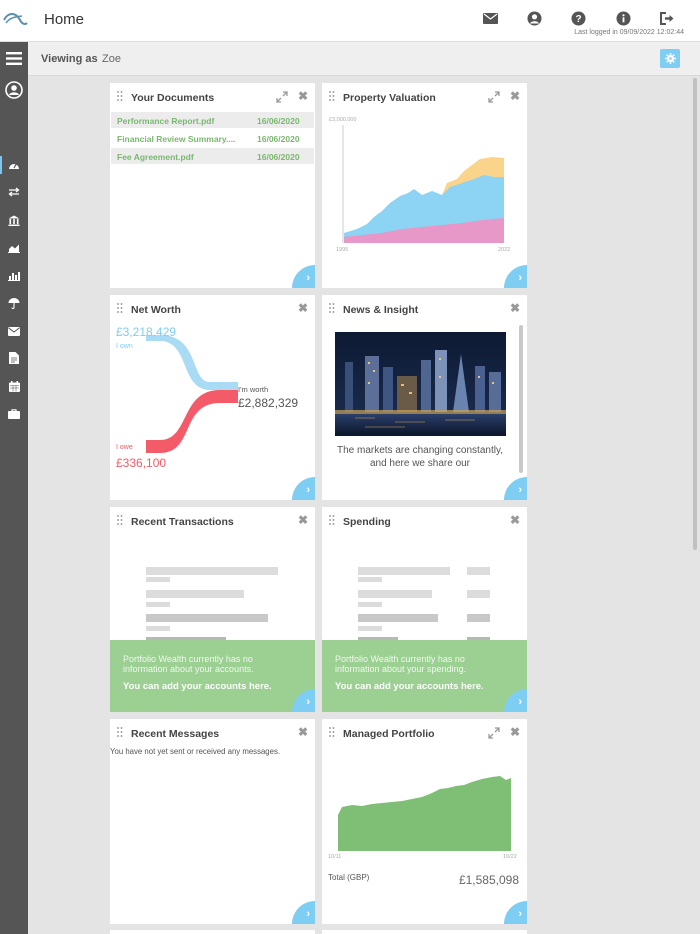  What do you see at coordinates (15, 19) in the screenshot?
I see `logo-icon` at bounding box center [15, 19].